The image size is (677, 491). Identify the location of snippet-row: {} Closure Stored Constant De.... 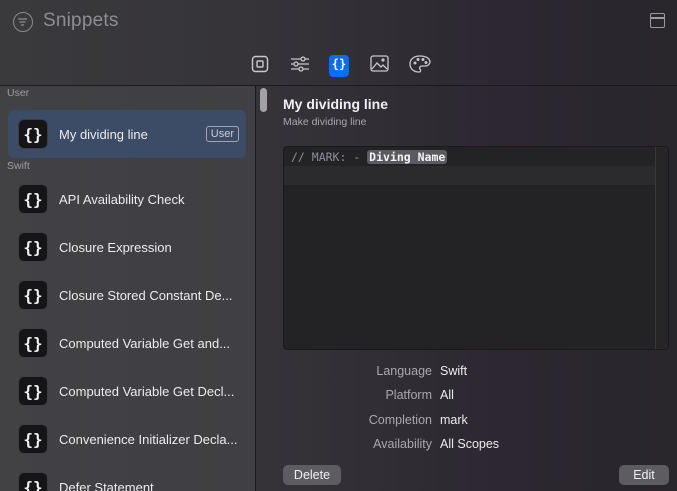
(127, 295).